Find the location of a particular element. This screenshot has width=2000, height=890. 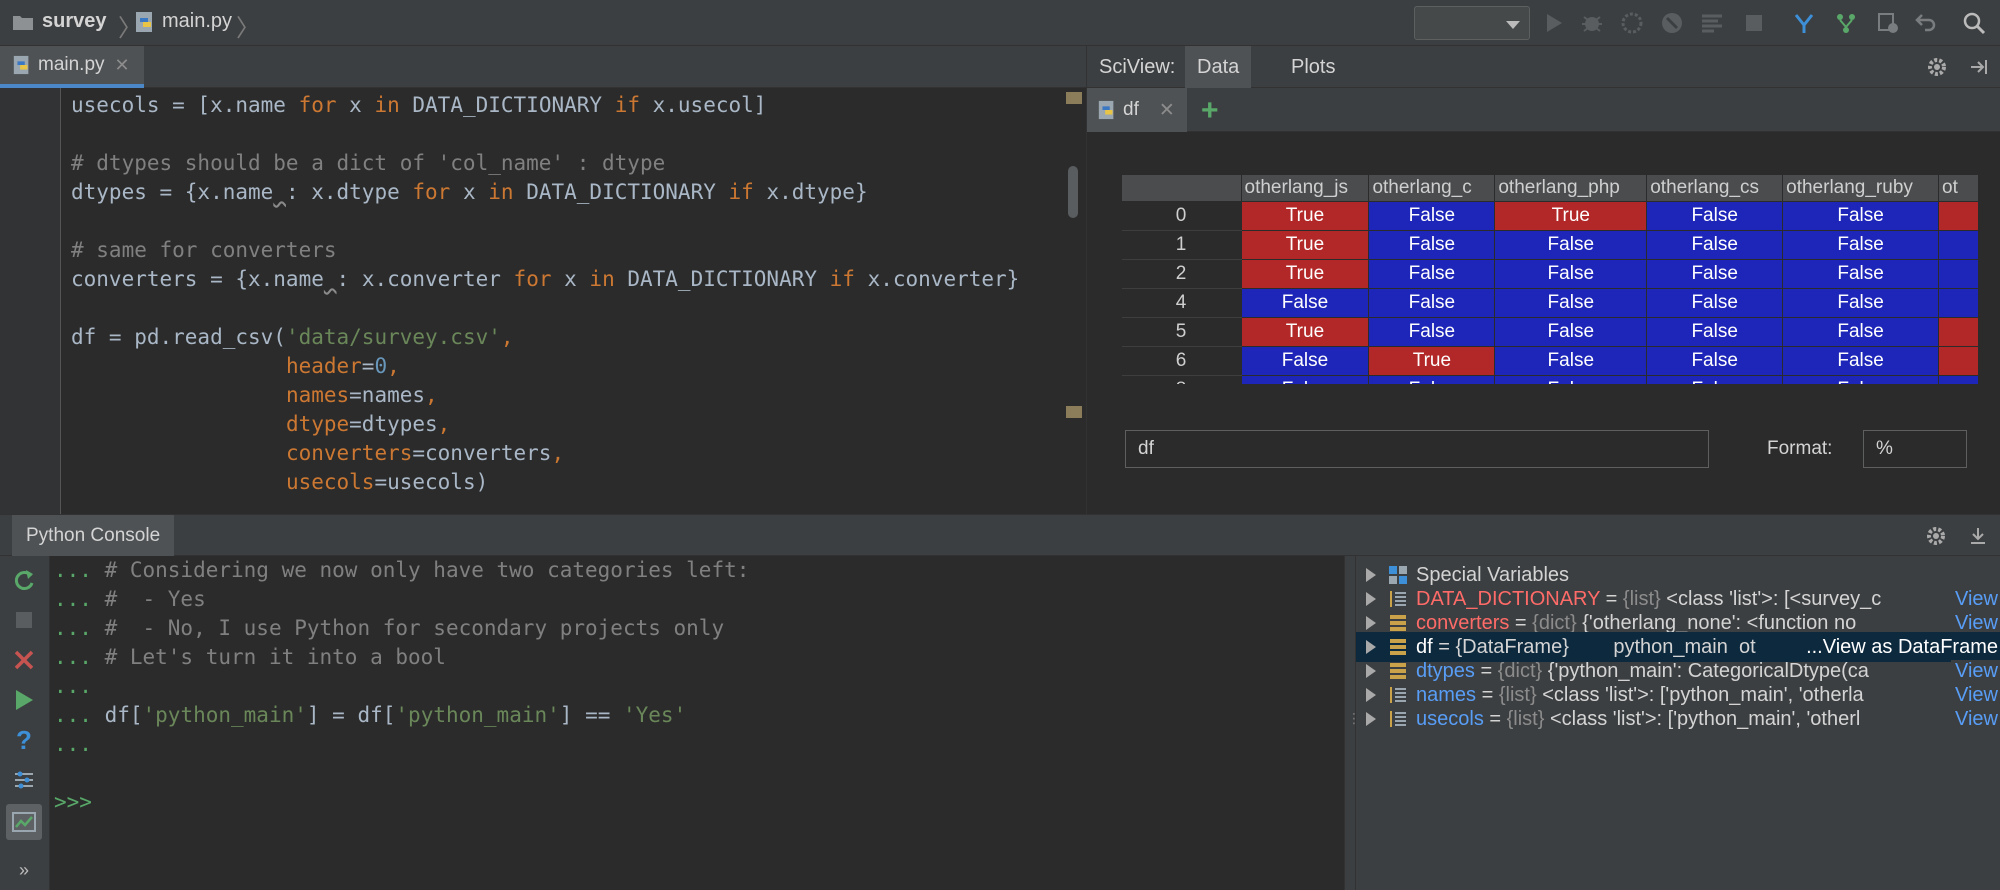

stop-console-icon is located at coordinates (24, 620).